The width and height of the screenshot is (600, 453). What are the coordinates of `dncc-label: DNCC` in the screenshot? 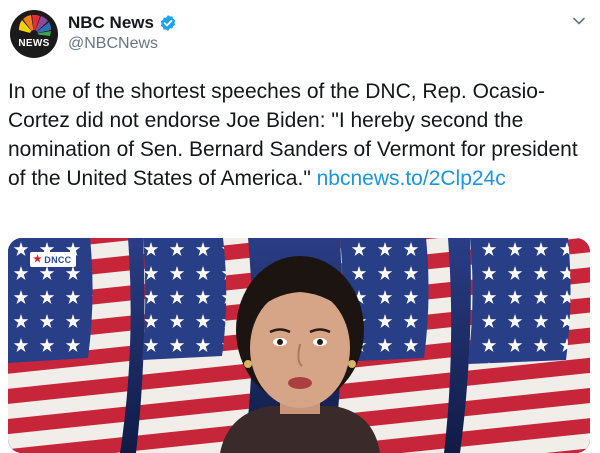 It's located at (58, 259).